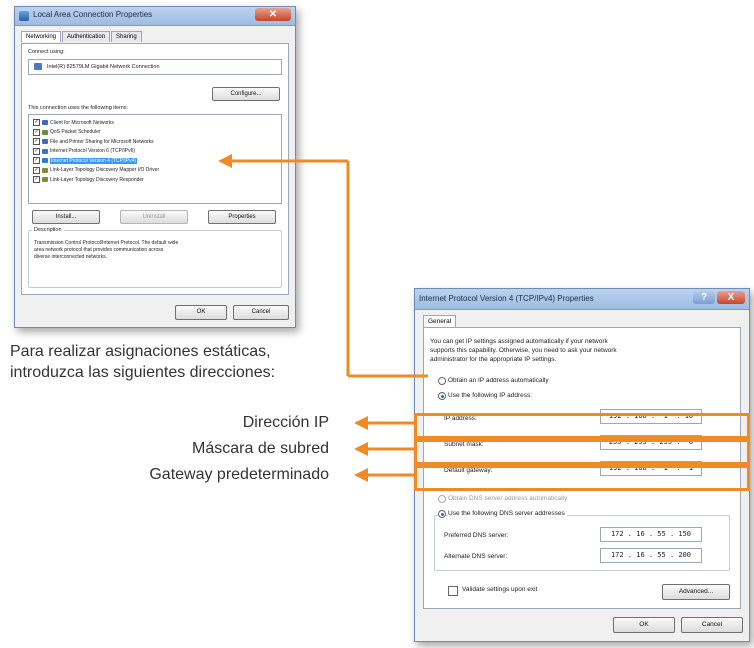  What do you see at coordinates (239, 474) in the screenshot?
I see `annotation-default-gateway: Gateway predeterminado` at bounding box center [239, 474].